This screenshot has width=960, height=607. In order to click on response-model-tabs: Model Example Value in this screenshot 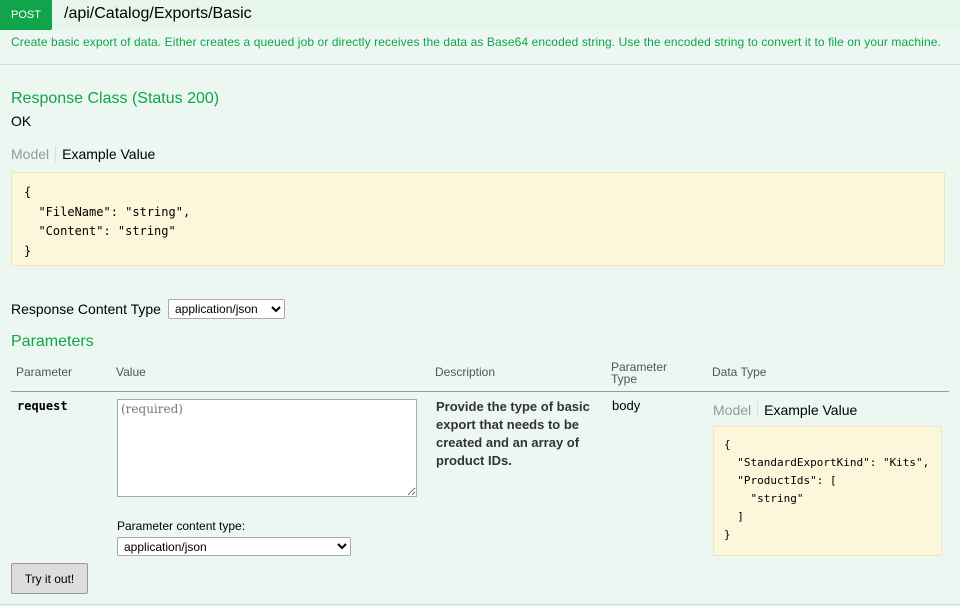, I will do `click(83, 154)`.